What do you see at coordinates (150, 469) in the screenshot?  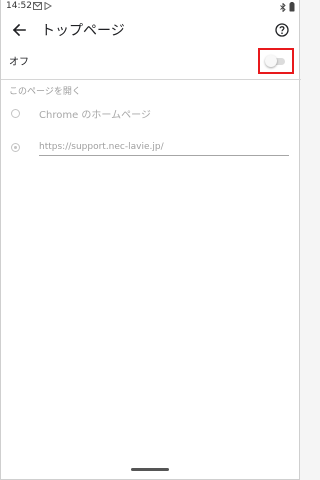 I see `home-gesture-handle` at bounding box center [150, 469].